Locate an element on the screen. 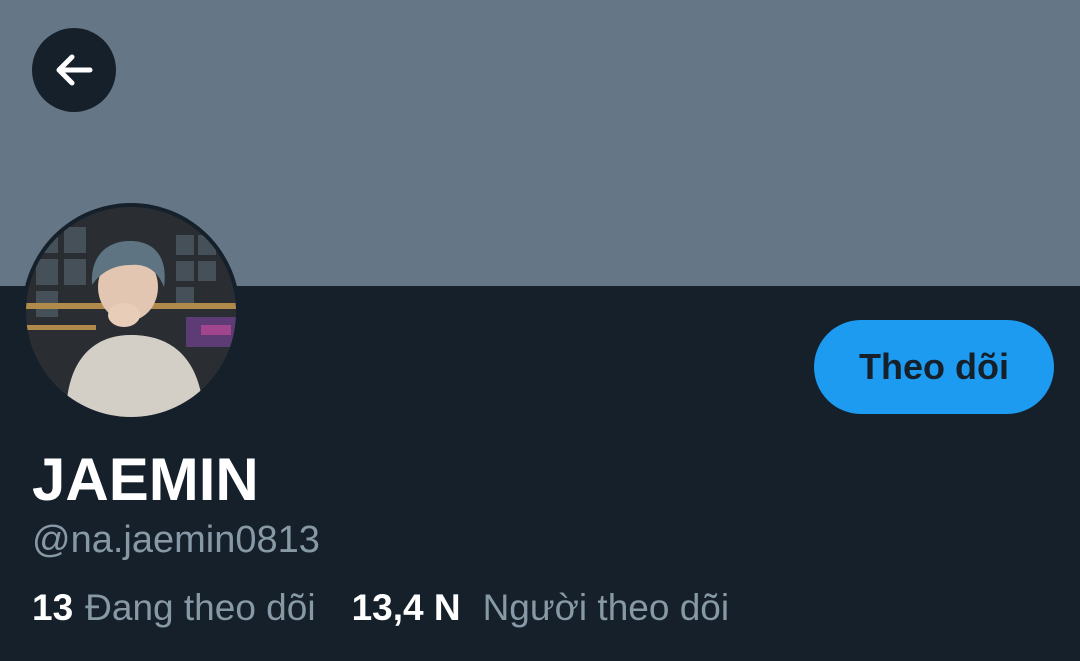  follow-button: Theo dõi is located at coordinates (934, 367).